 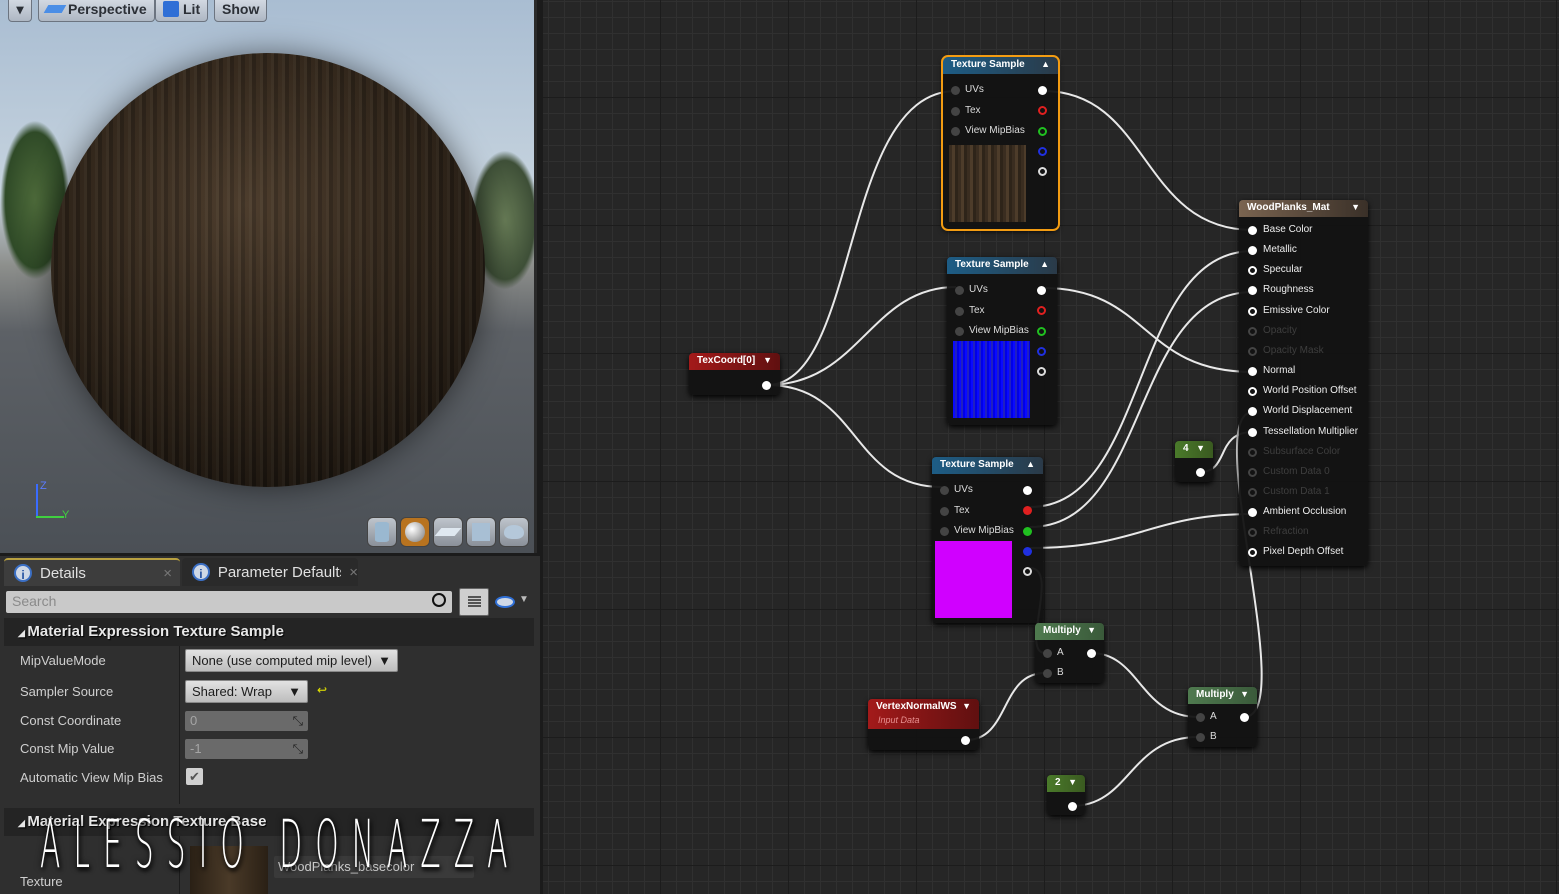 I want to click on sampler-source-dropdown: Shared: Wrap ▼, so click(x=246, y=691).